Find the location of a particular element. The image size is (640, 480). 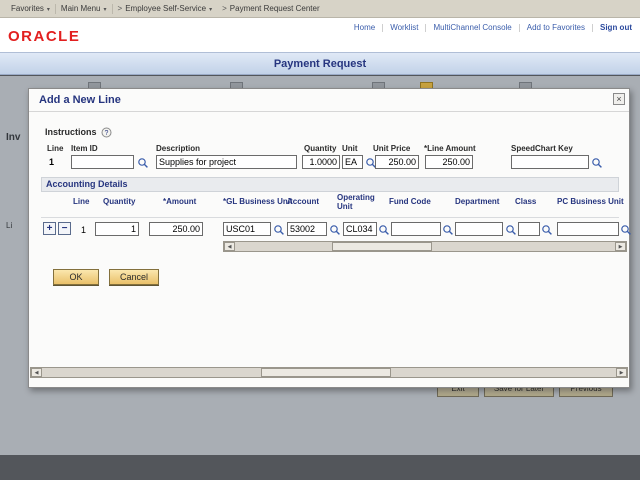

speedchart-key-field is located at coordinates (550, 162).